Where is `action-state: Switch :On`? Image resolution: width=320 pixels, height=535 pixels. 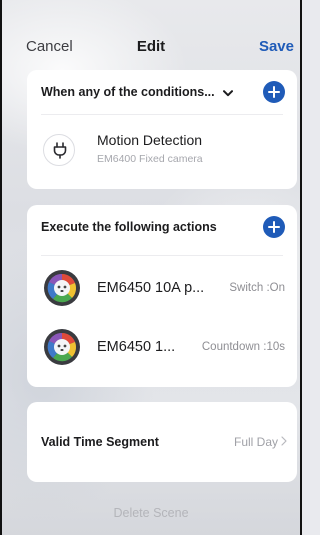
action-state: Switch :On is located at coordinates (257, 288).